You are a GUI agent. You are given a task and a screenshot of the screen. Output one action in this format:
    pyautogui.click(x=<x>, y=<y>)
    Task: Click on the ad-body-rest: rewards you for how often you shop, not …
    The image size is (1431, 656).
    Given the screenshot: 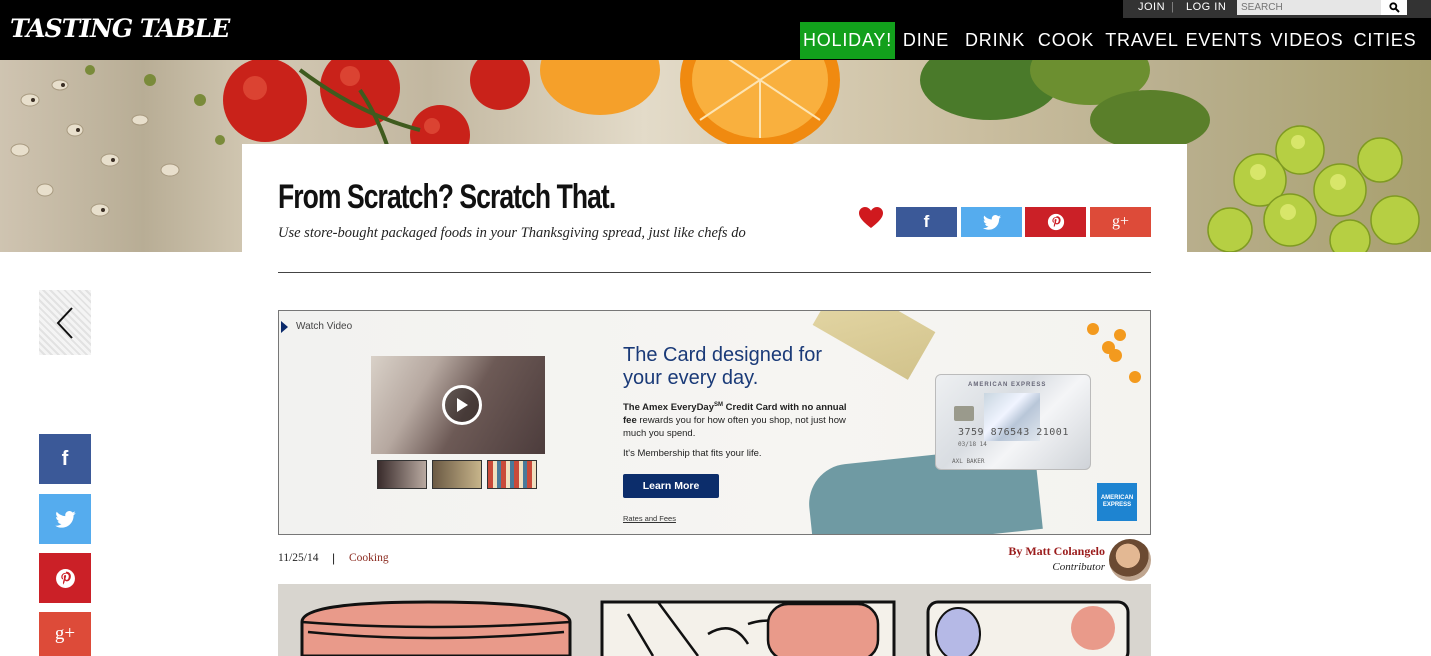 What is the action you would take?
    pyautogui.click(x=734, y=427)
    